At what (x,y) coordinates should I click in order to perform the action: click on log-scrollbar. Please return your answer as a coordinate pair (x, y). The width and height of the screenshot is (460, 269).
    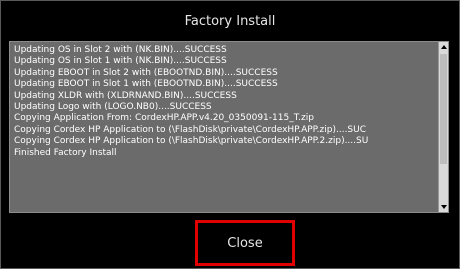
    Looking at the image, I should click on (443, 127).